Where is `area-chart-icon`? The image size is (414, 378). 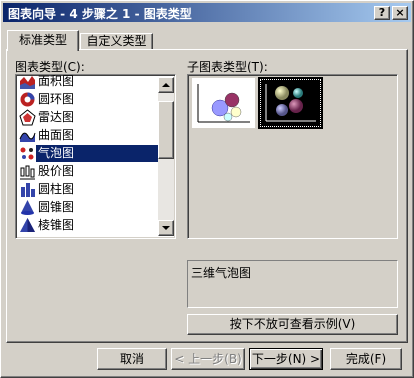 area-chart-icon is located at coordinates (27, 82).